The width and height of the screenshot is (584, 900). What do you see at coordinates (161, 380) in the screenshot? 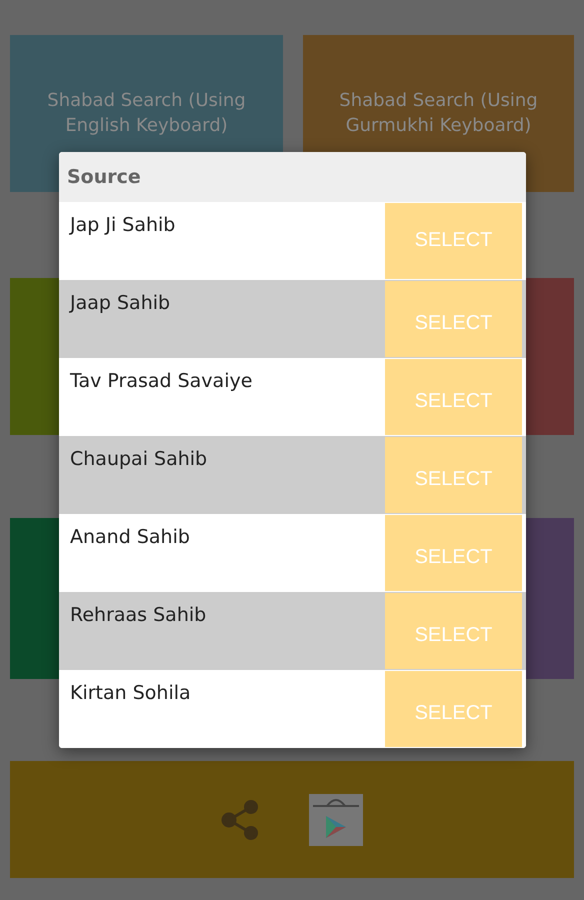
I see `source-name: Tav Prasad Savaiye` at bounding box center [161, 380].